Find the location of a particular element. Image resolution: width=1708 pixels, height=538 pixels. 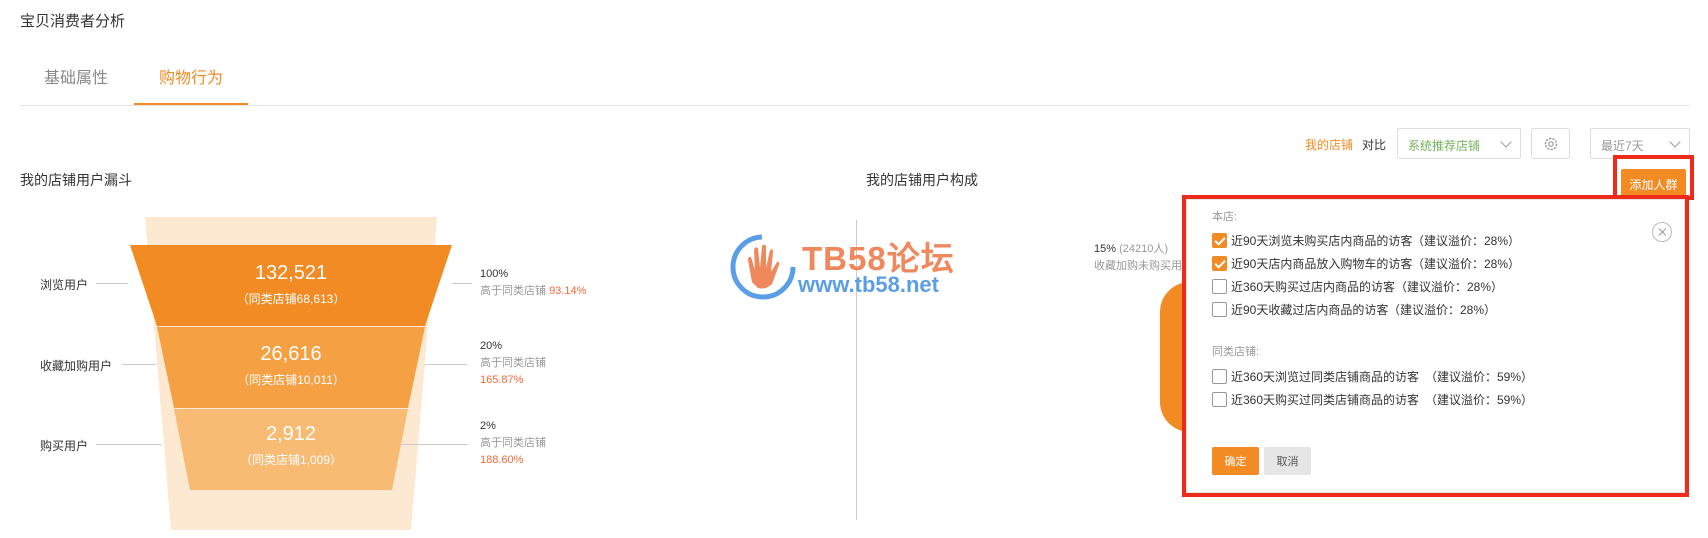

funnel-background is located at coordinates (291, 373).